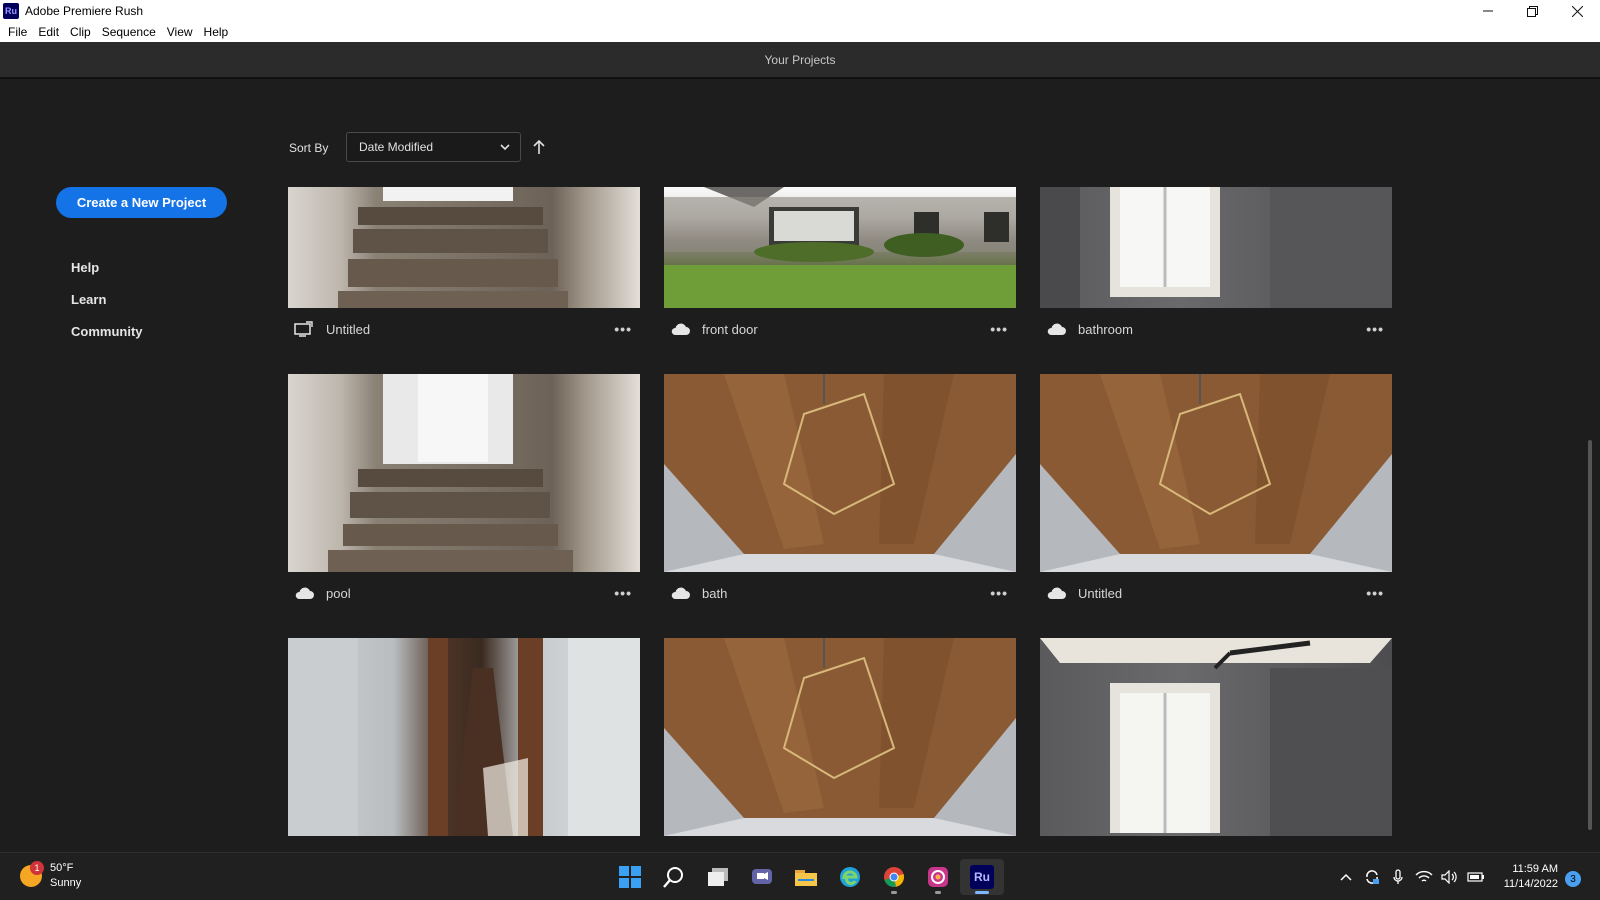 This screenshot has height=900, width=1600. I want to click on sort-dropdown: Date Modified, so click(433, 147).